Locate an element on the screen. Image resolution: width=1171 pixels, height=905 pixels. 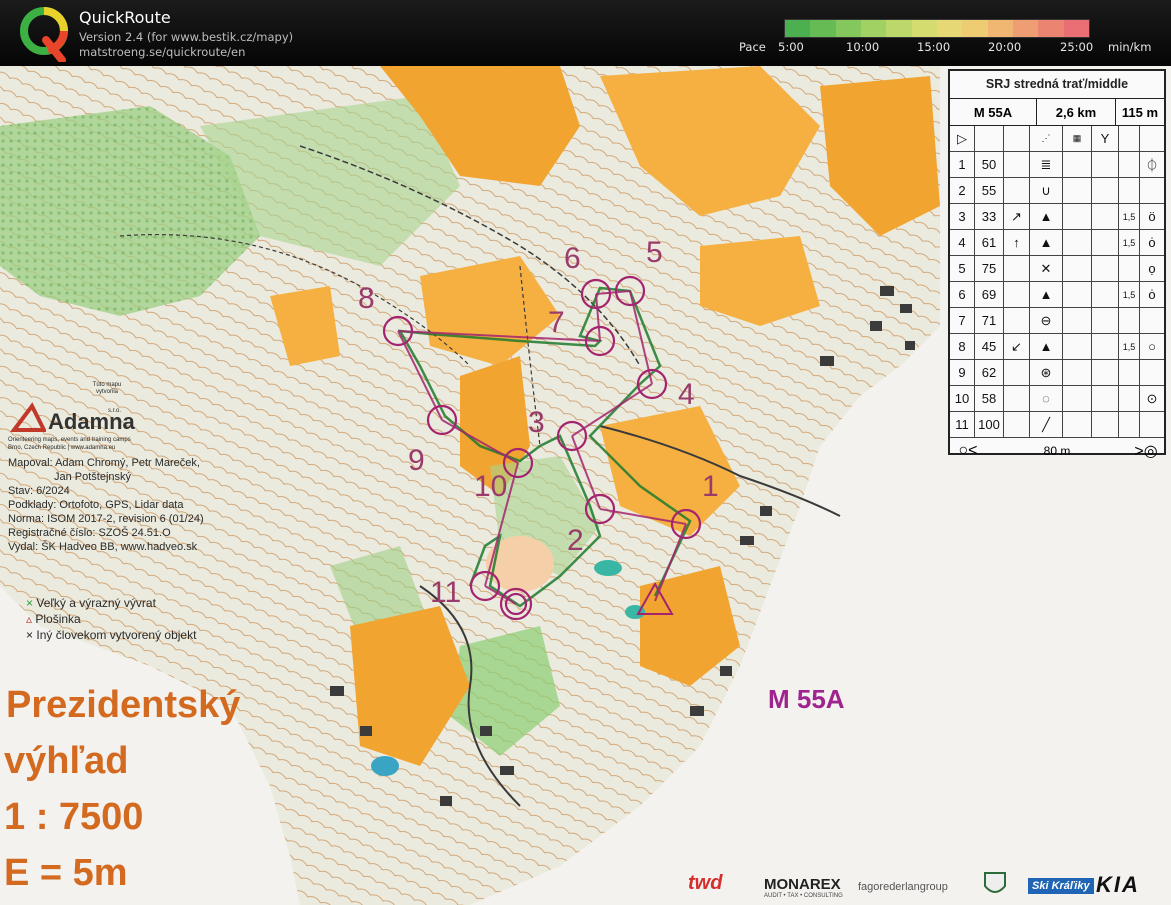
adamna-logo-icon is located at coordinates (28, 417).